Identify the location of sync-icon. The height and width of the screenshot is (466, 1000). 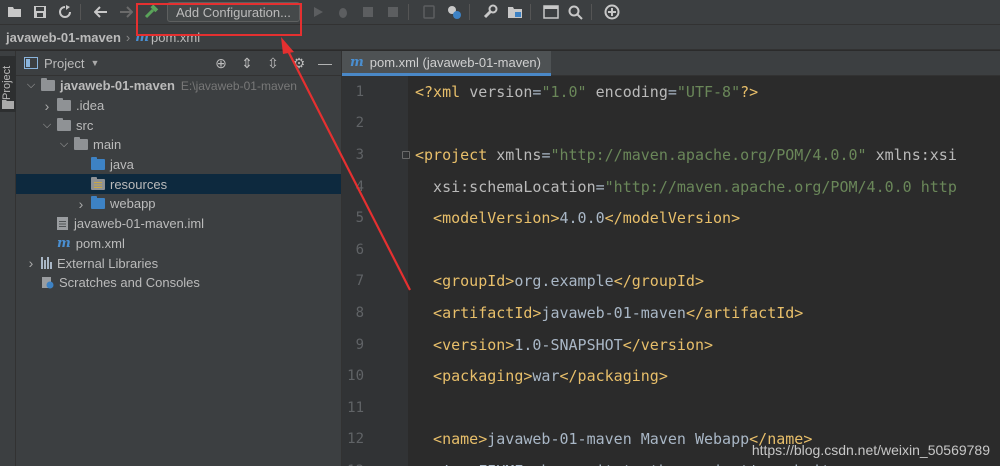
(65, 12).